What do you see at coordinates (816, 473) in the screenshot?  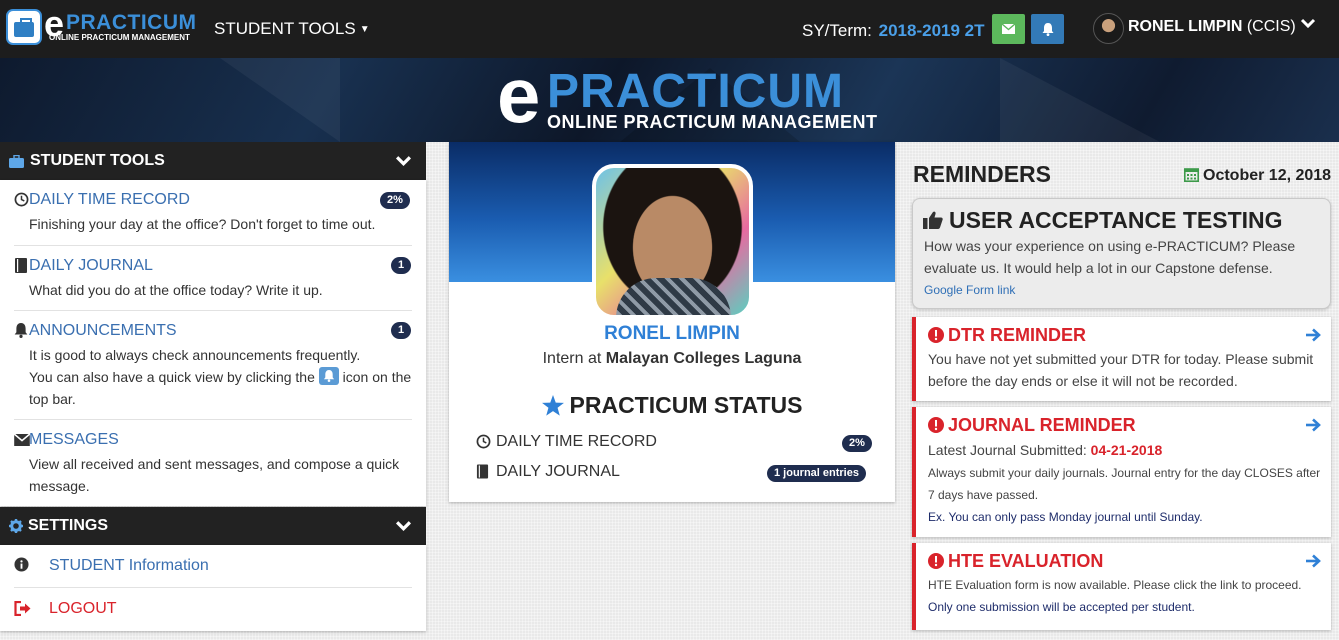 I see `journal-entries-badge: 1 journal entries` at bounding box center [816, 473].